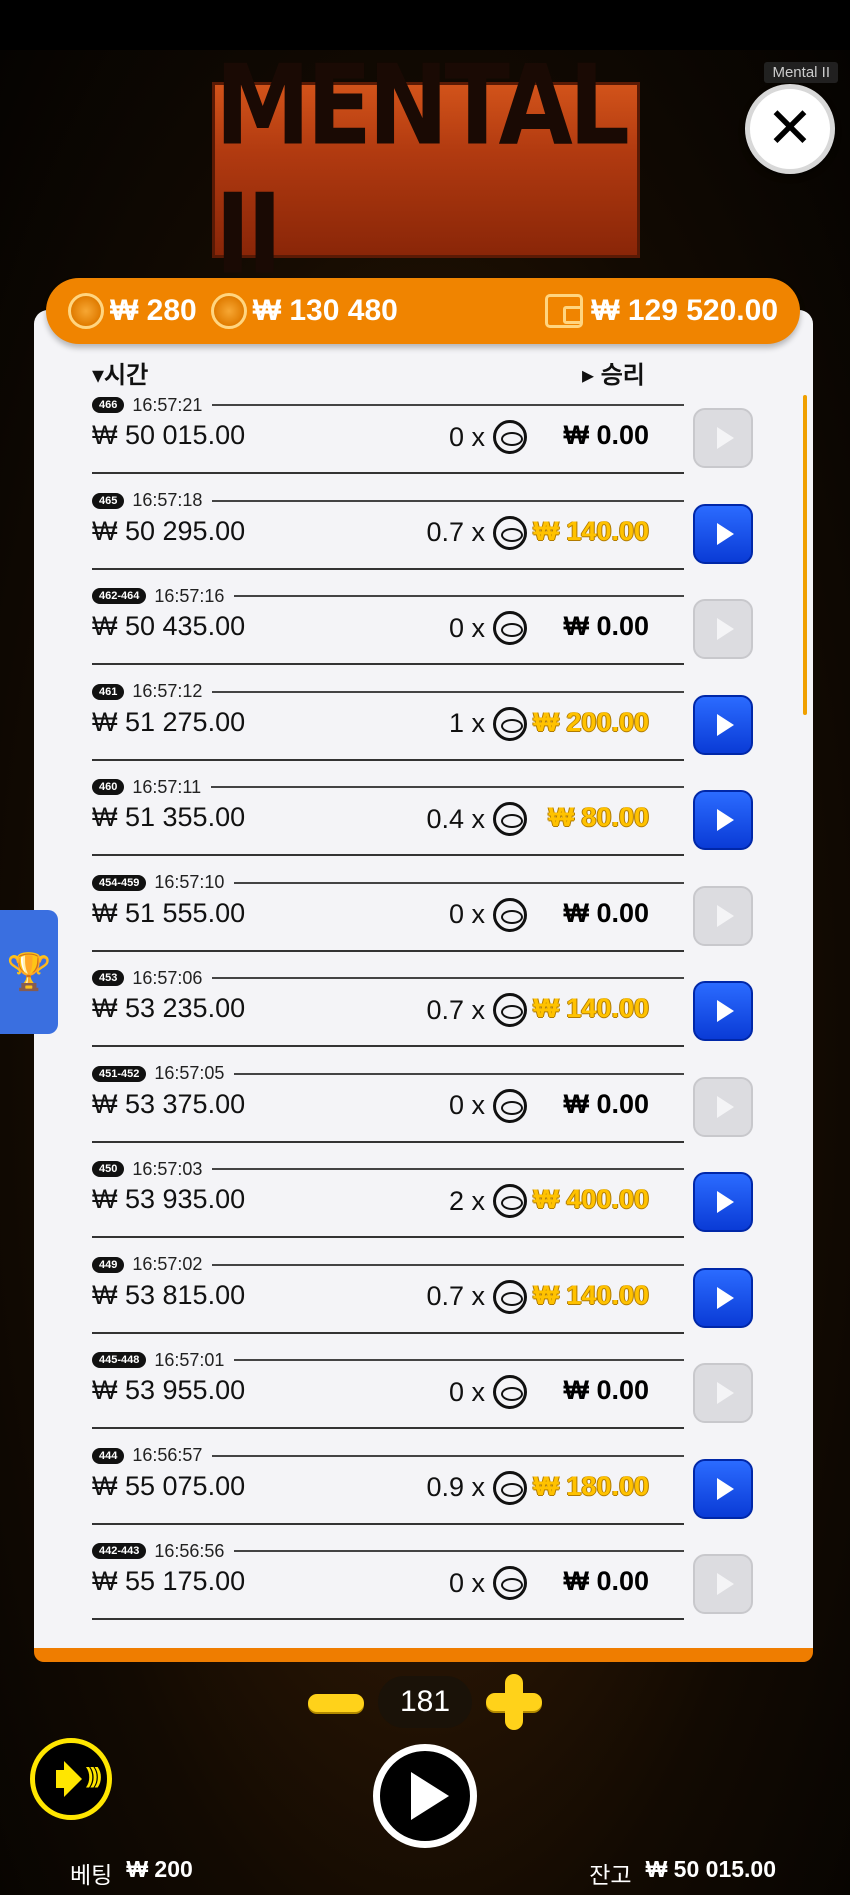 The width and height of the screenshot is (850, 1895). What do you see at coordinates (29, 972) in the screenshot?
I see `trophy-tab: 🏆` at bounding box center [29, 972].